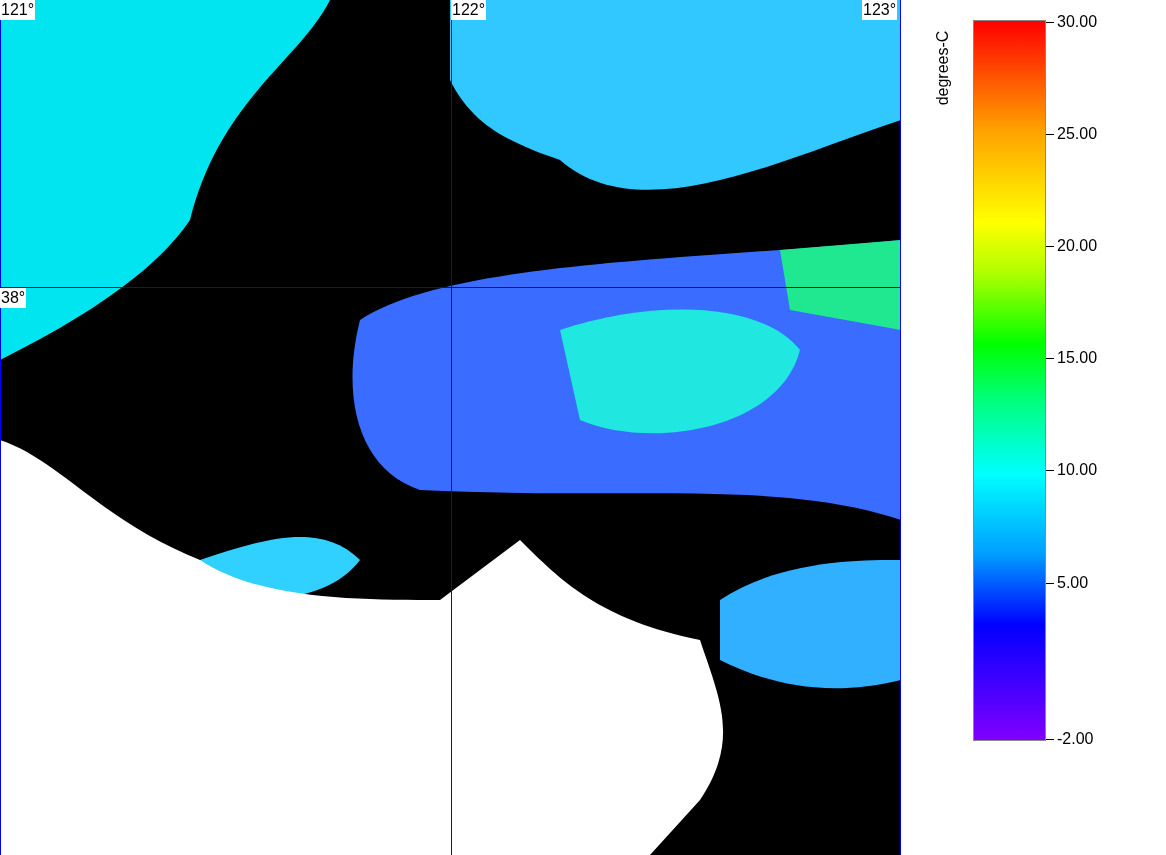 This screenshot has height=855, width=1166. I want to click on tick-label: 30.00, so click(1077, 22).